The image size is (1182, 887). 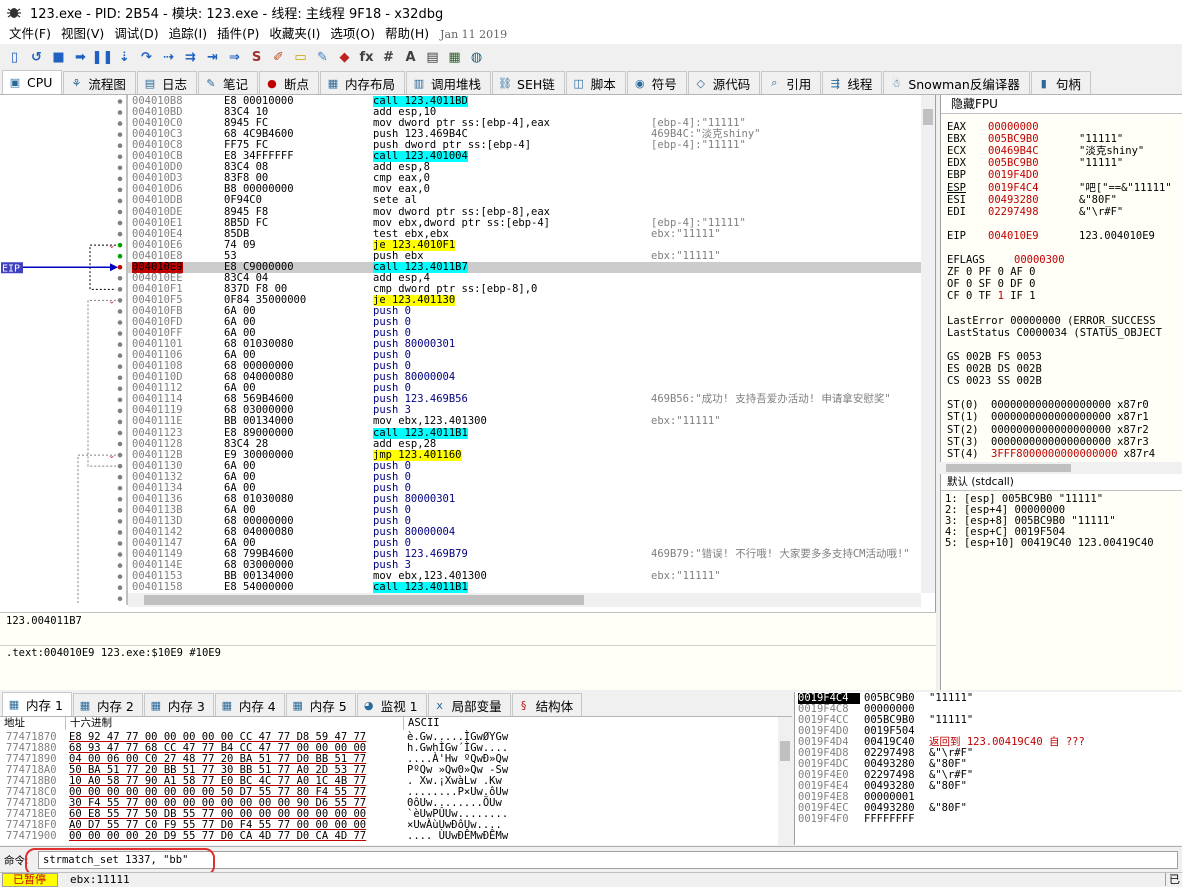 I want to click on tab-7: ⛓ SEH链, so click(x=528, y=82).